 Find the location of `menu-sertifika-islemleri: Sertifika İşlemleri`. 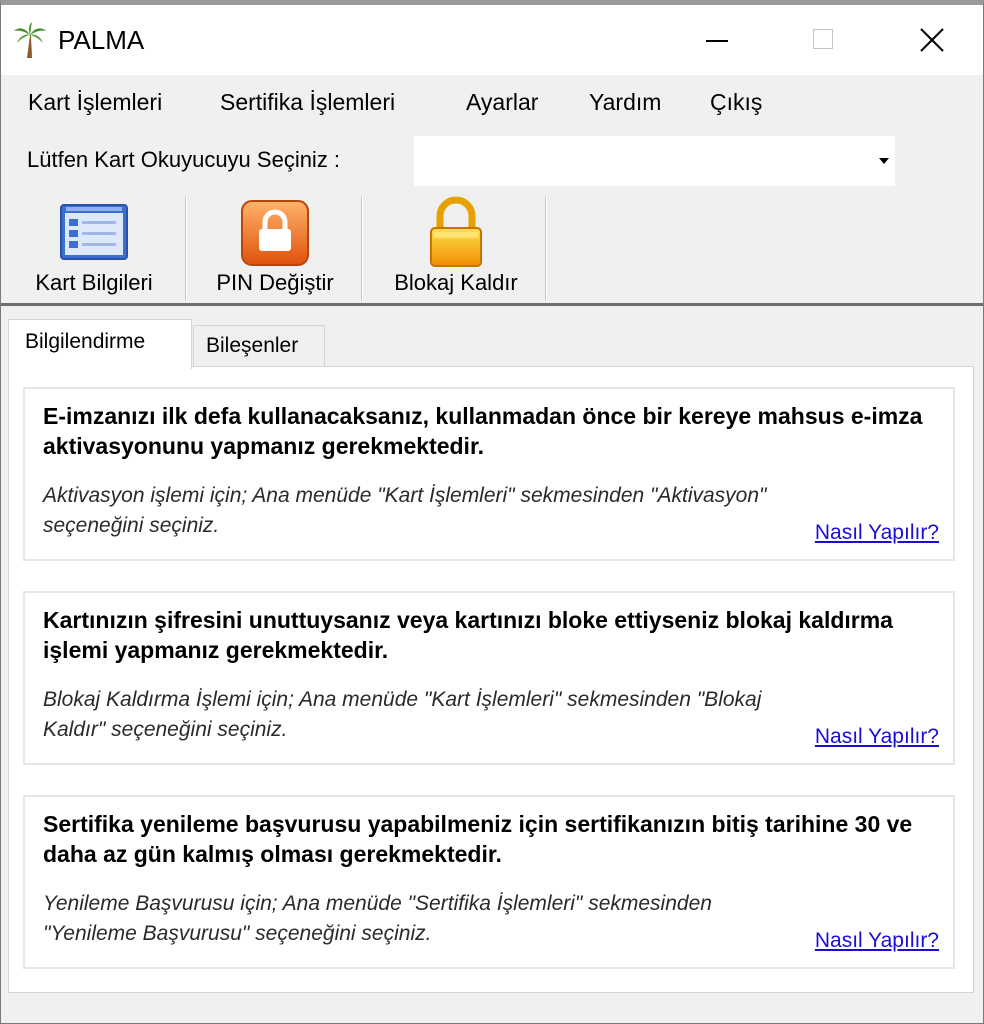

menu-sertifika-islemleri: Sertifika İşlemleri is located at coordinates (307, 102).